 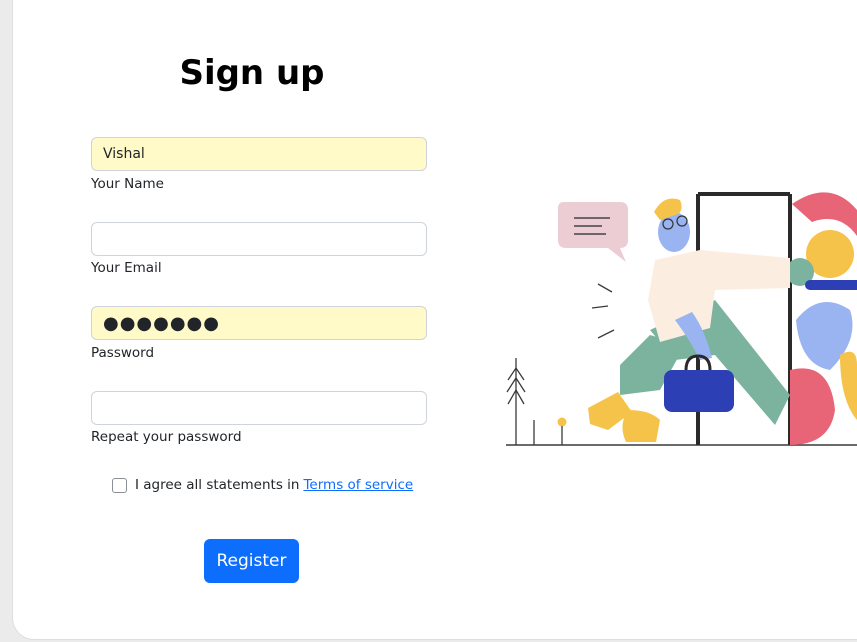 I want to click on agree-checkbox, so click(x=119, y=485).